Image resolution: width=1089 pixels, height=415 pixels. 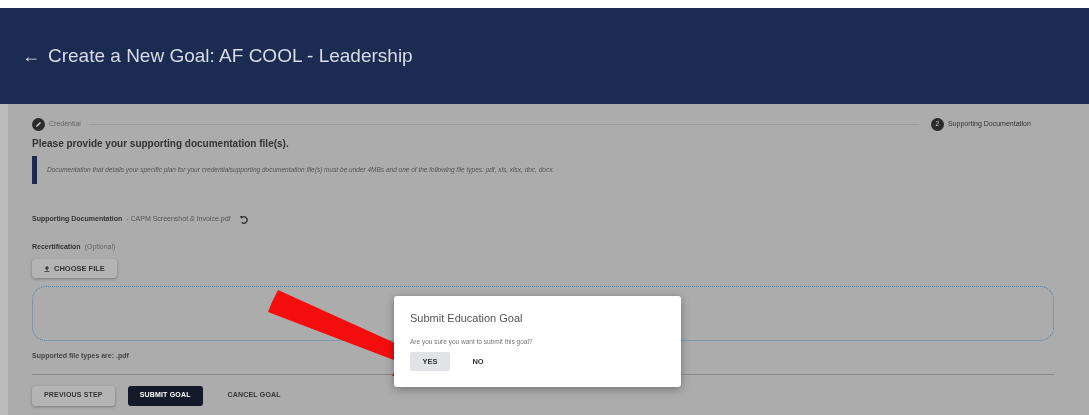 What do you see at coordinates (38, 124) in the screenshot?
I see `pencil-icon` at bounding box center [38, 124].